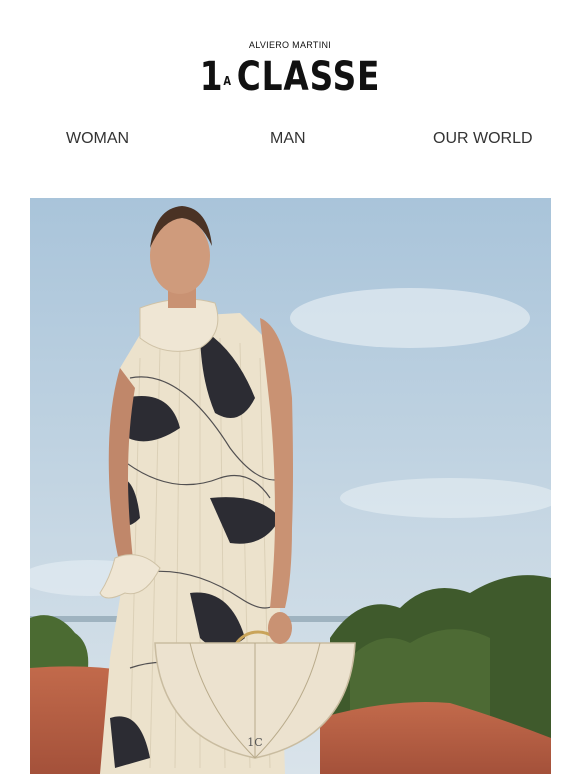 This screenshot has height=774, width=580. Describe the element at coordinates (97, 139) in the screenshot. I see `nav-woman-link: WOMAN` at that location.